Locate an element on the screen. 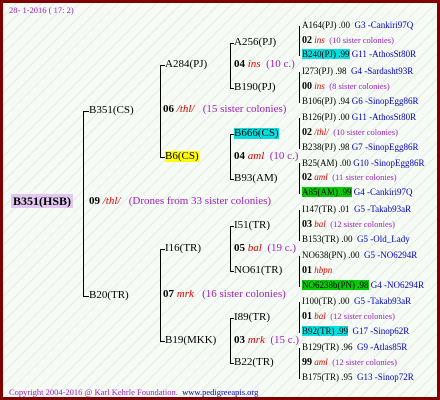 This screenshot has height=400, width=440. upper-queen: B351(CS) is located at coordinates (111, 110).